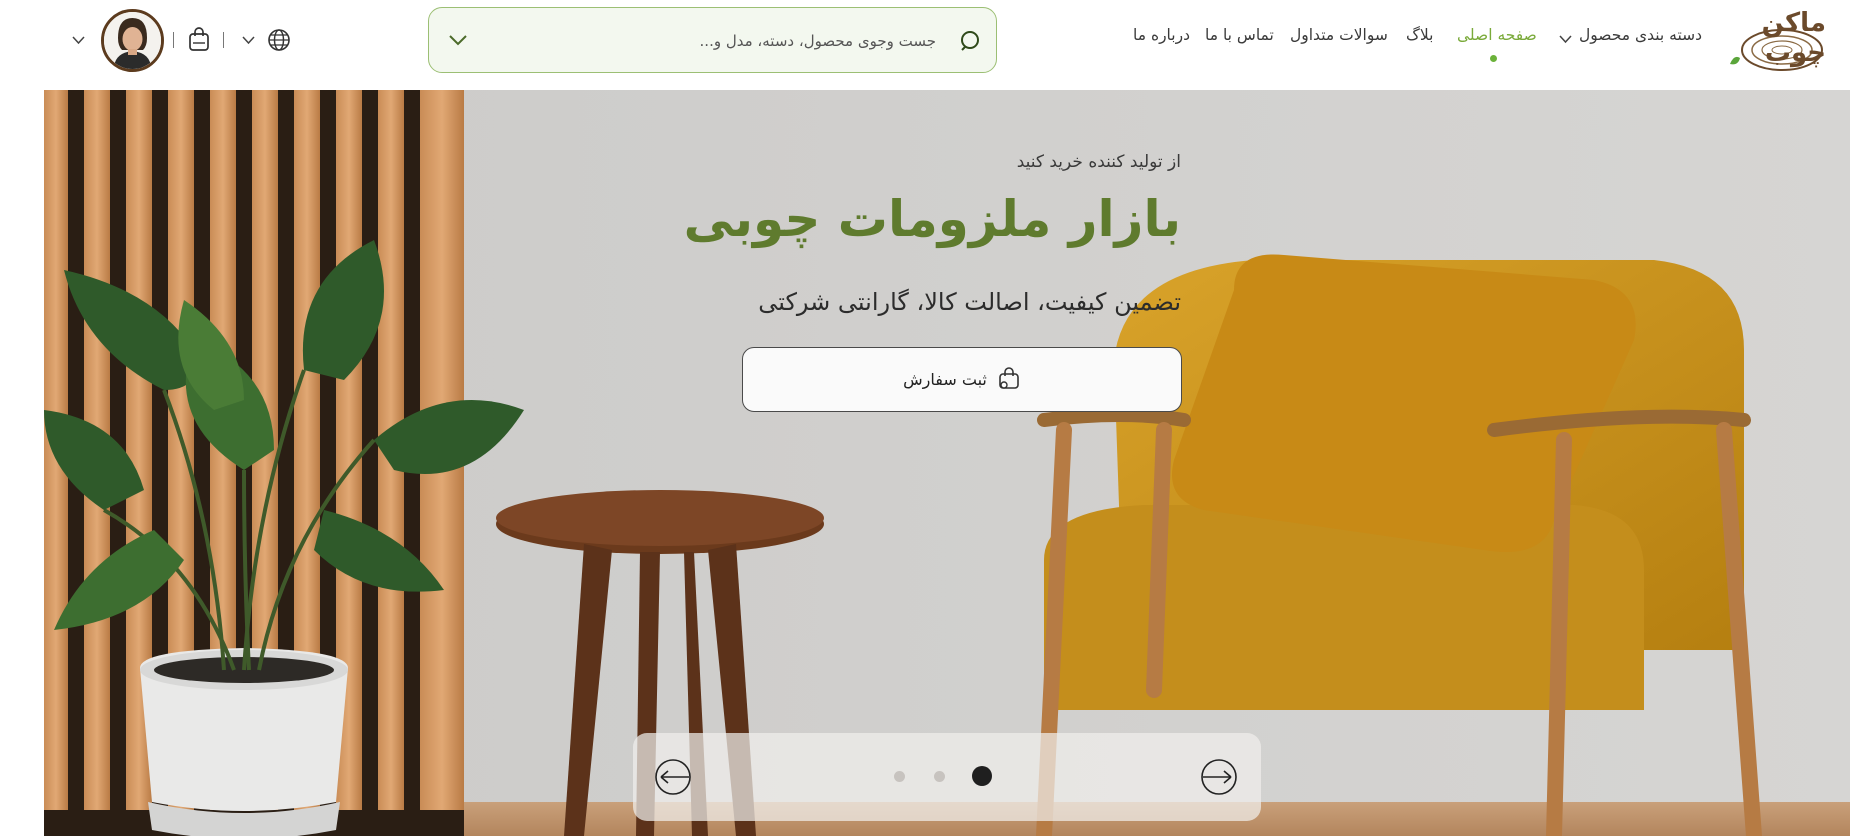 The width and height of the screenshot is (1868, 836). I want to click on user-avatar-icon, so click(132, 40).